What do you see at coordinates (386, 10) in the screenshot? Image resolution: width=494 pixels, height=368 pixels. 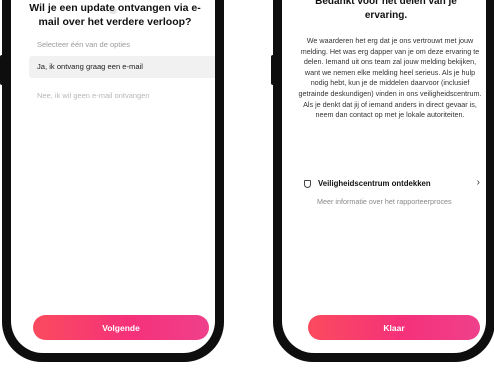 I see `thank-you-title: Bedankt voor het delen van je ervaring.` at bounding box center [386, 10].